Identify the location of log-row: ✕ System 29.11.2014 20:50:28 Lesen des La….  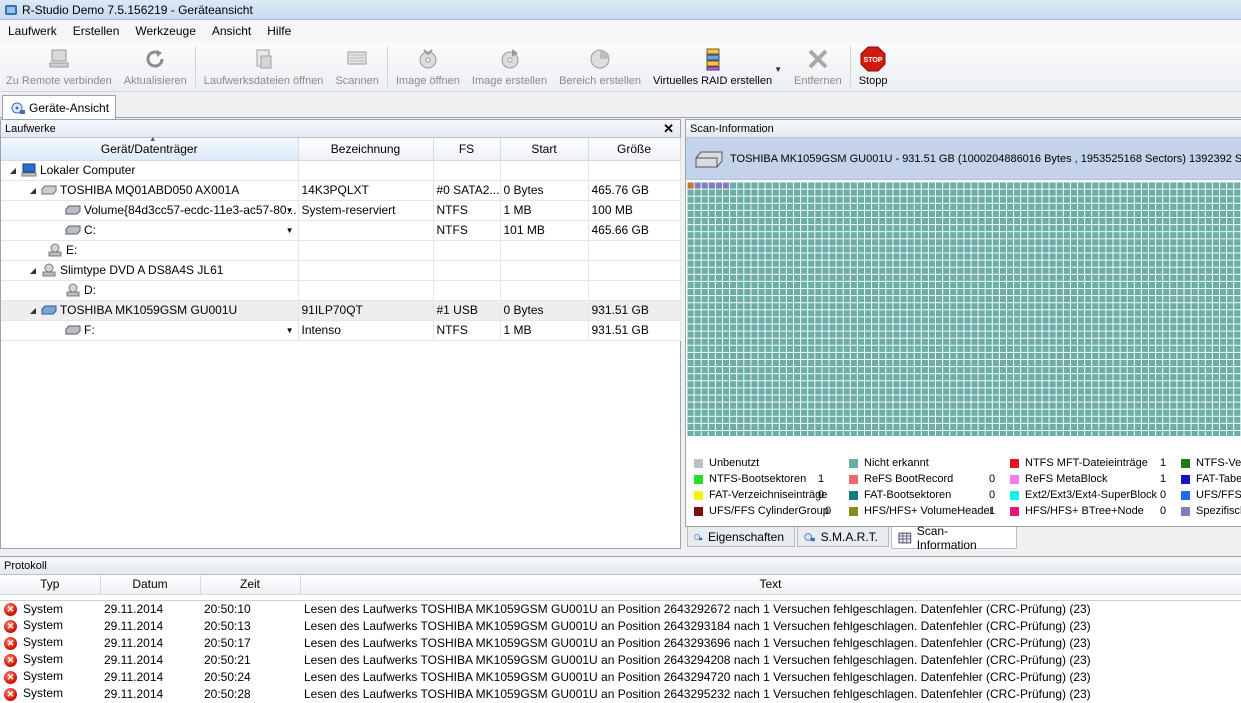
(620, 693).